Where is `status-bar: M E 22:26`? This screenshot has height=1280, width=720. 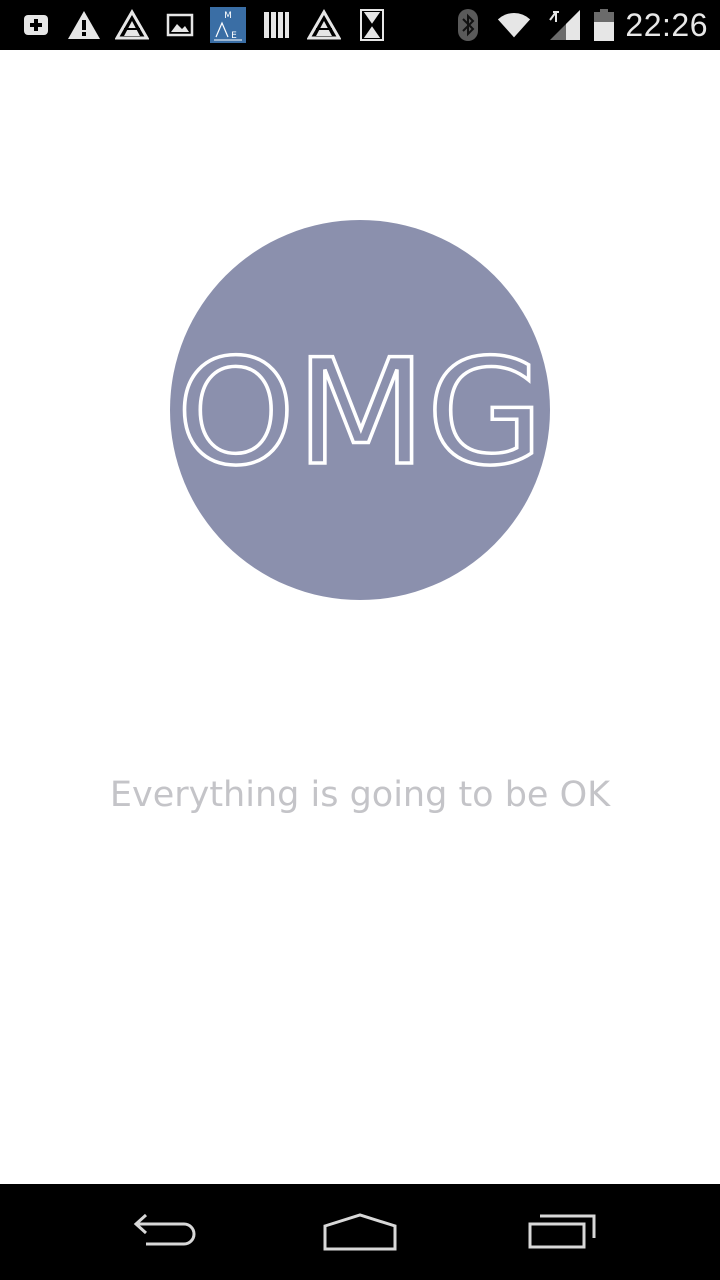
status-bar: M E 22:26 is located at coordinates (360, 25).